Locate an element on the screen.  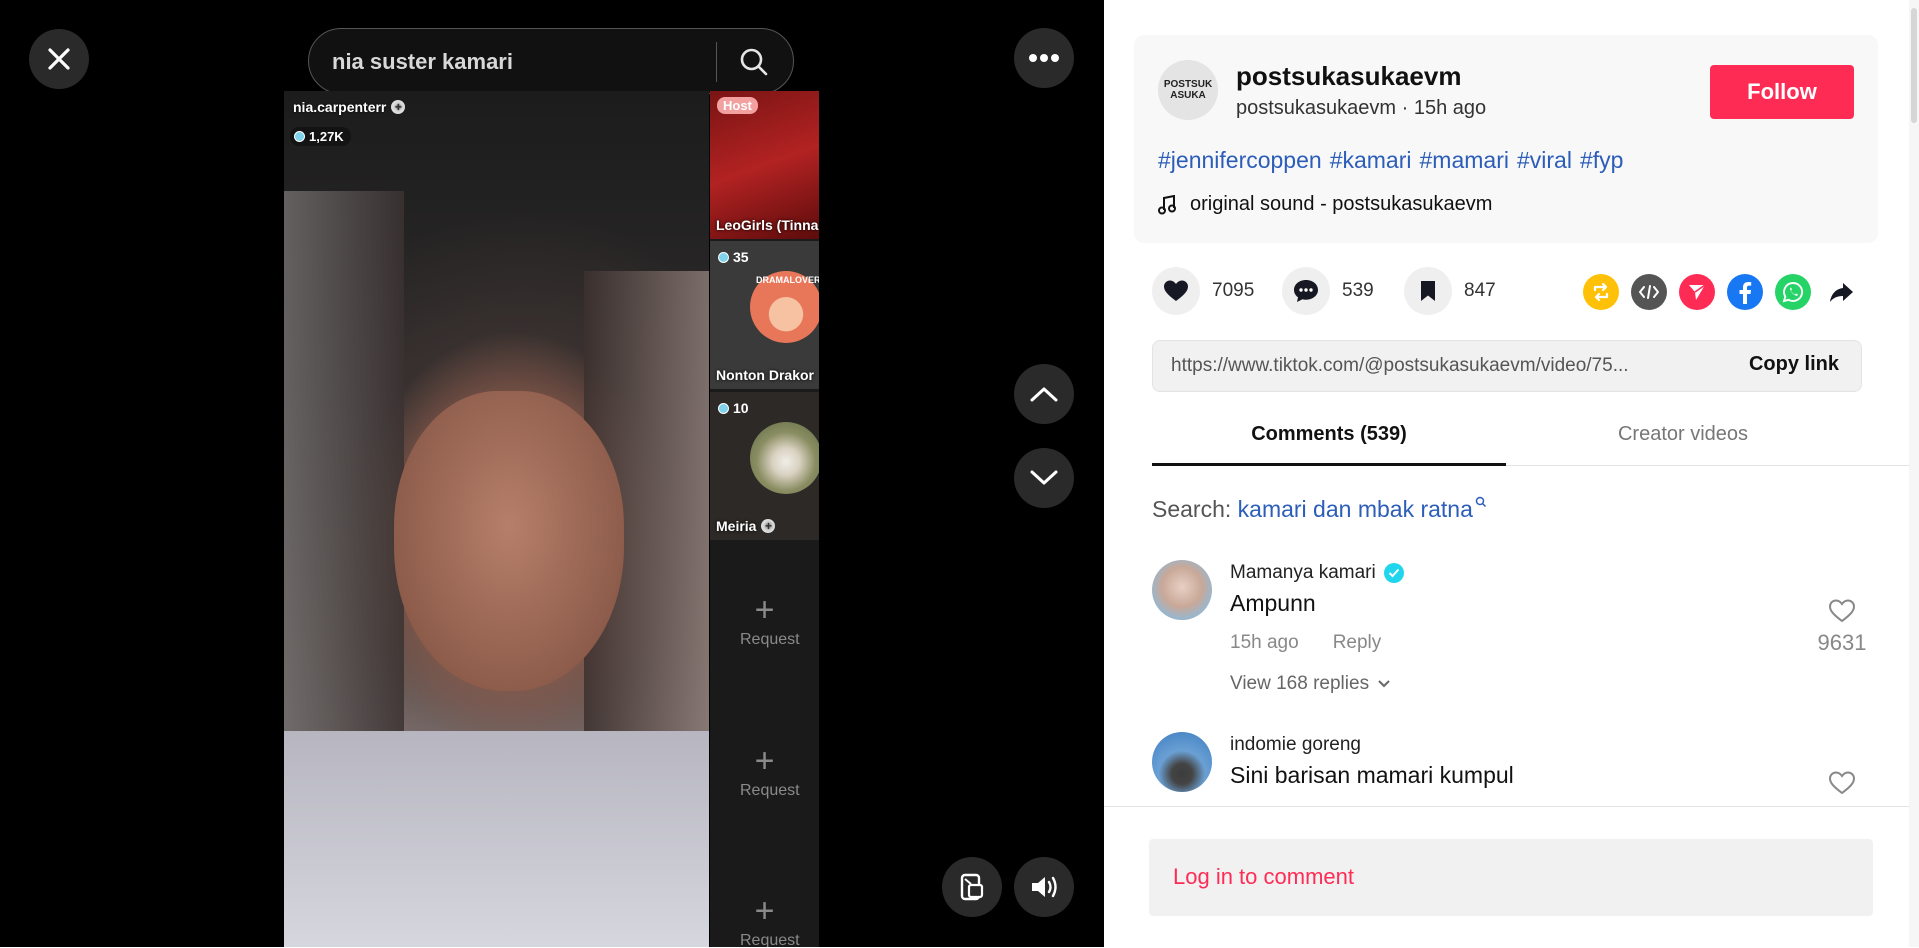
host-badge: Host is located at coordinates (737, 105).